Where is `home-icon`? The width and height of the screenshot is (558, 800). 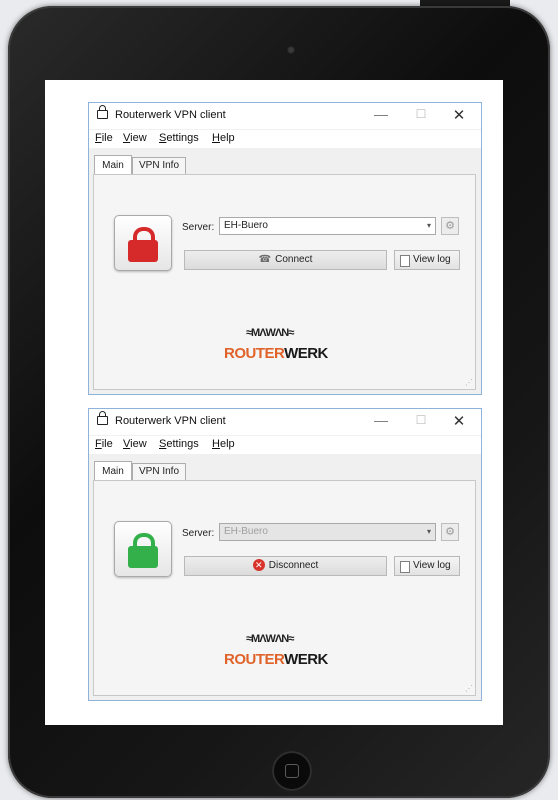
home-icon is located at coordinates (292, 771).